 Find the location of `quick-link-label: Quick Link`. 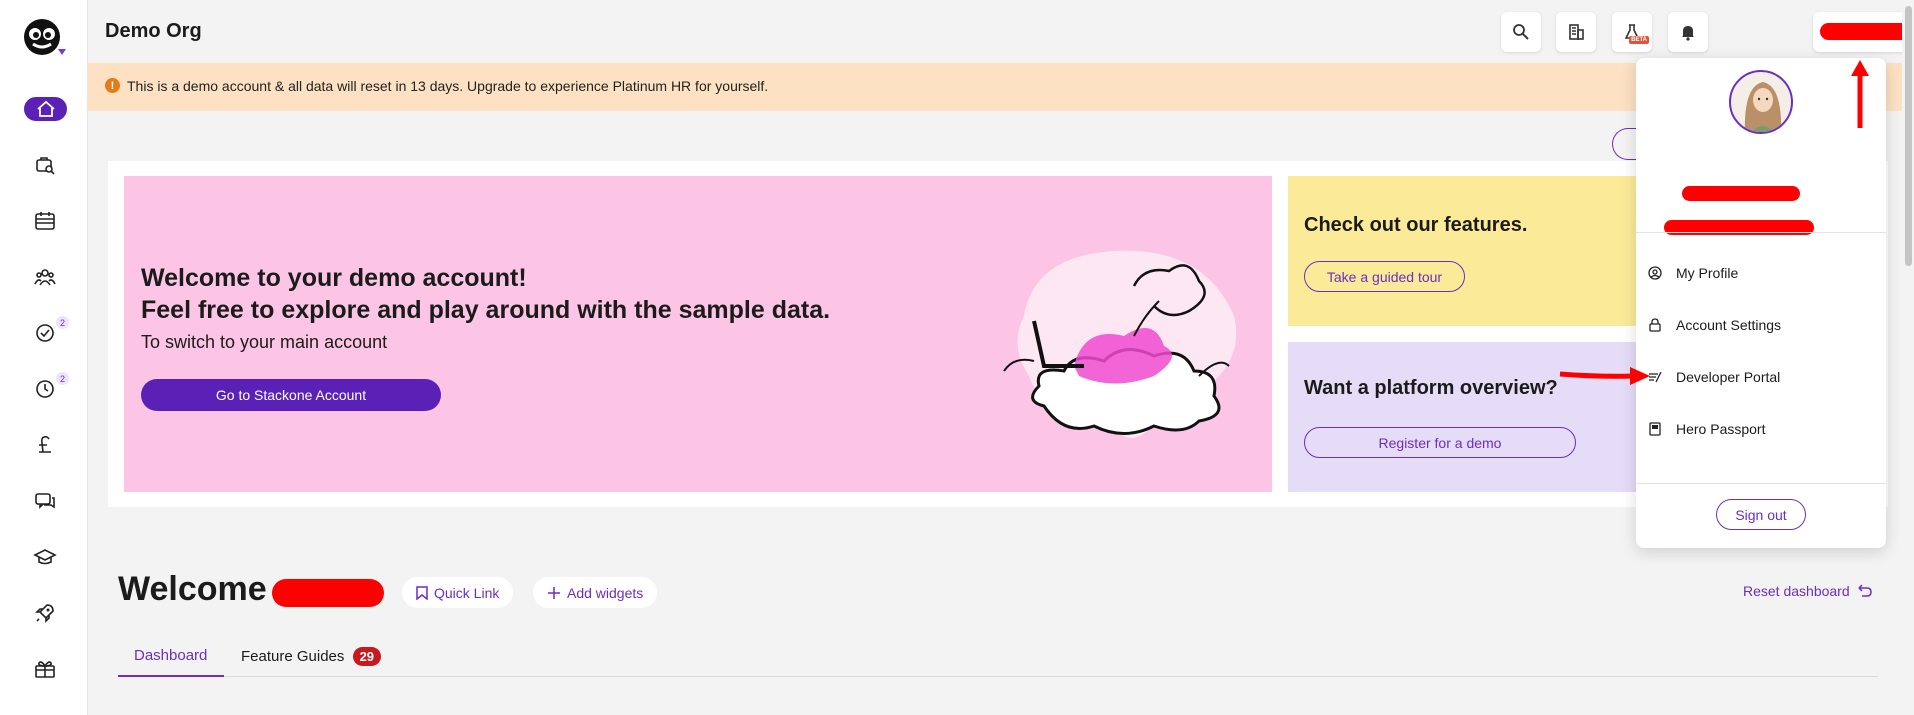

quick-link-label: Quick Link is located at coordinates (467, 592).